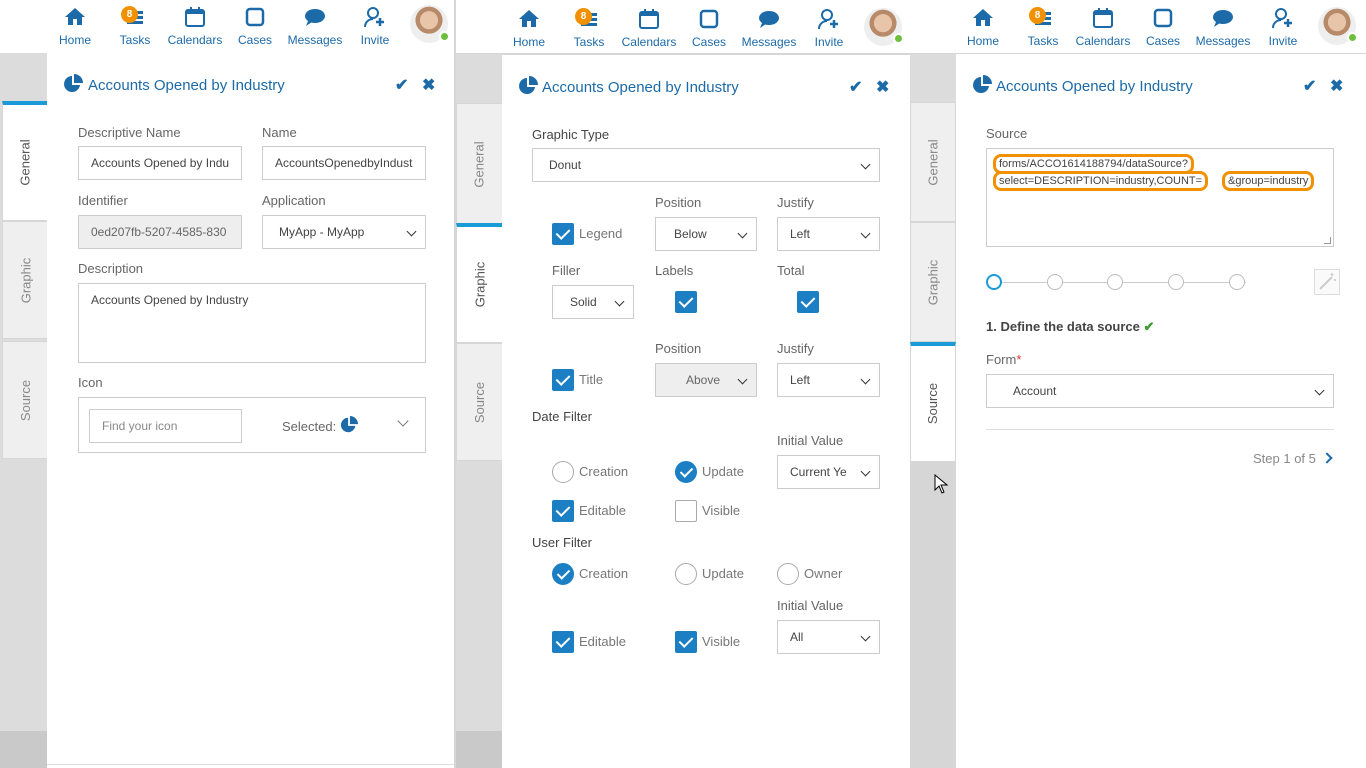 The width and height of the screenshot is (1366, 768). I want to click on descriptive-name-label: Descriptive Name, so click(129, 132).